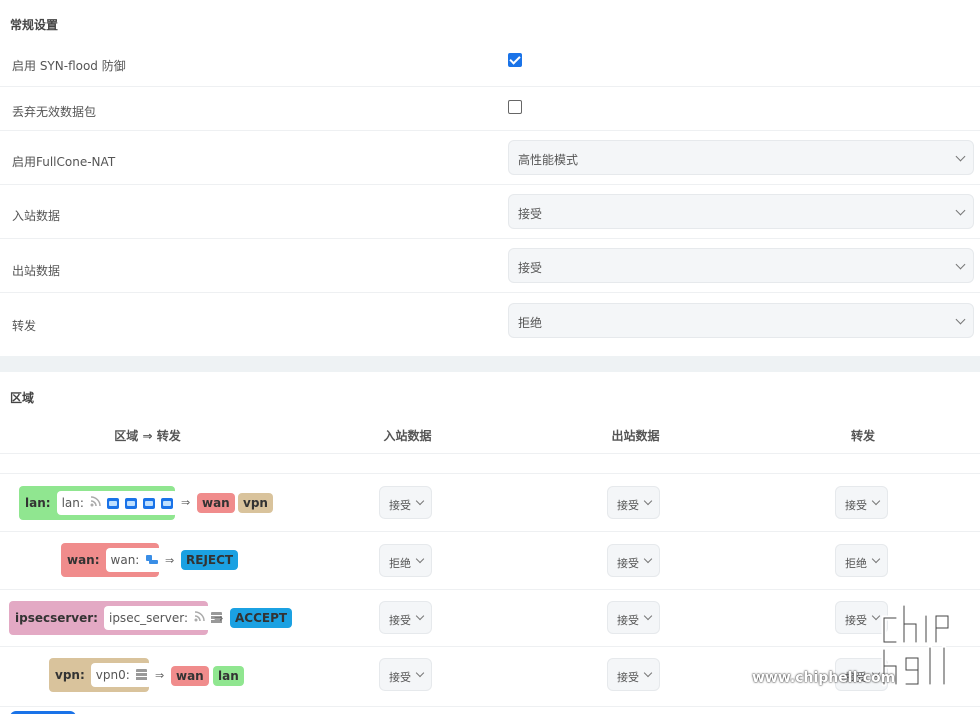 Image resolution: width=980 pixels, height=714 pixels. Describe the element at coordinates (741, 157) in the screenshot. I see `fullcone-select: 高性能模式` at that location.